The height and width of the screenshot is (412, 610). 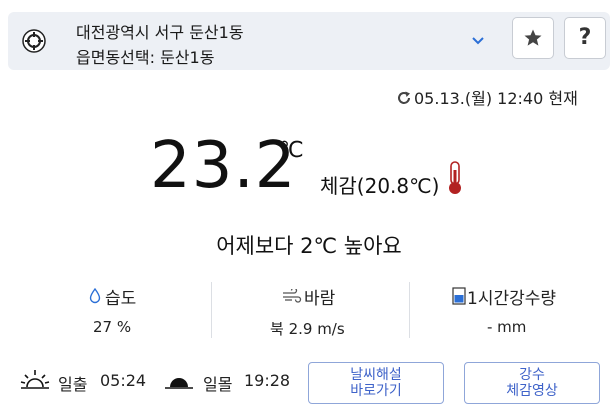 What do you see at coordinates (218, 384) in the screenshot?
I see `sunset-label: 일몰` at bounding box center [218, 384].